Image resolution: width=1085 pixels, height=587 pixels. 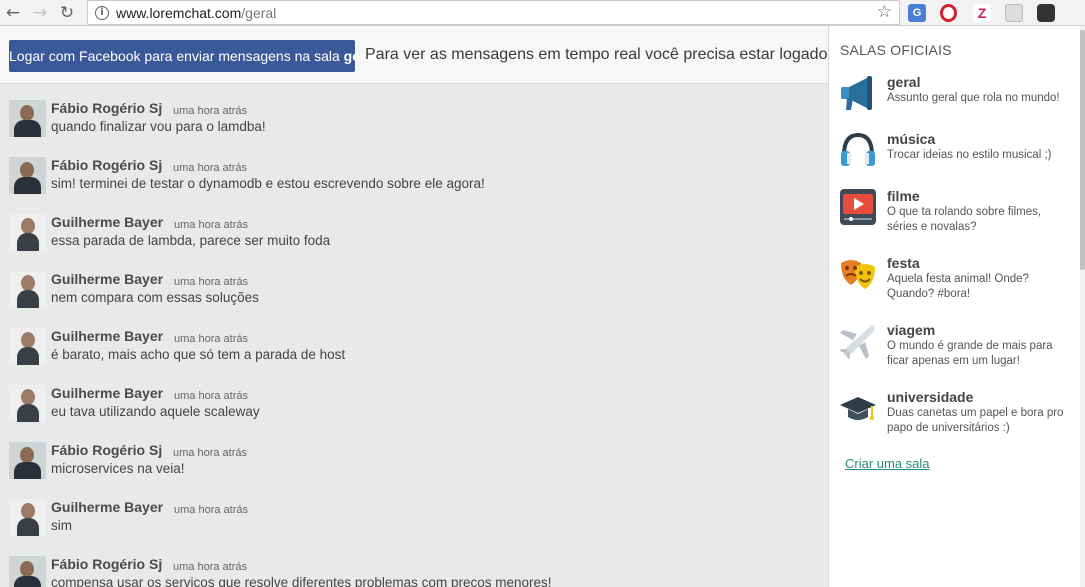 I want to click on room-name: música, so click(x=911, y=139).